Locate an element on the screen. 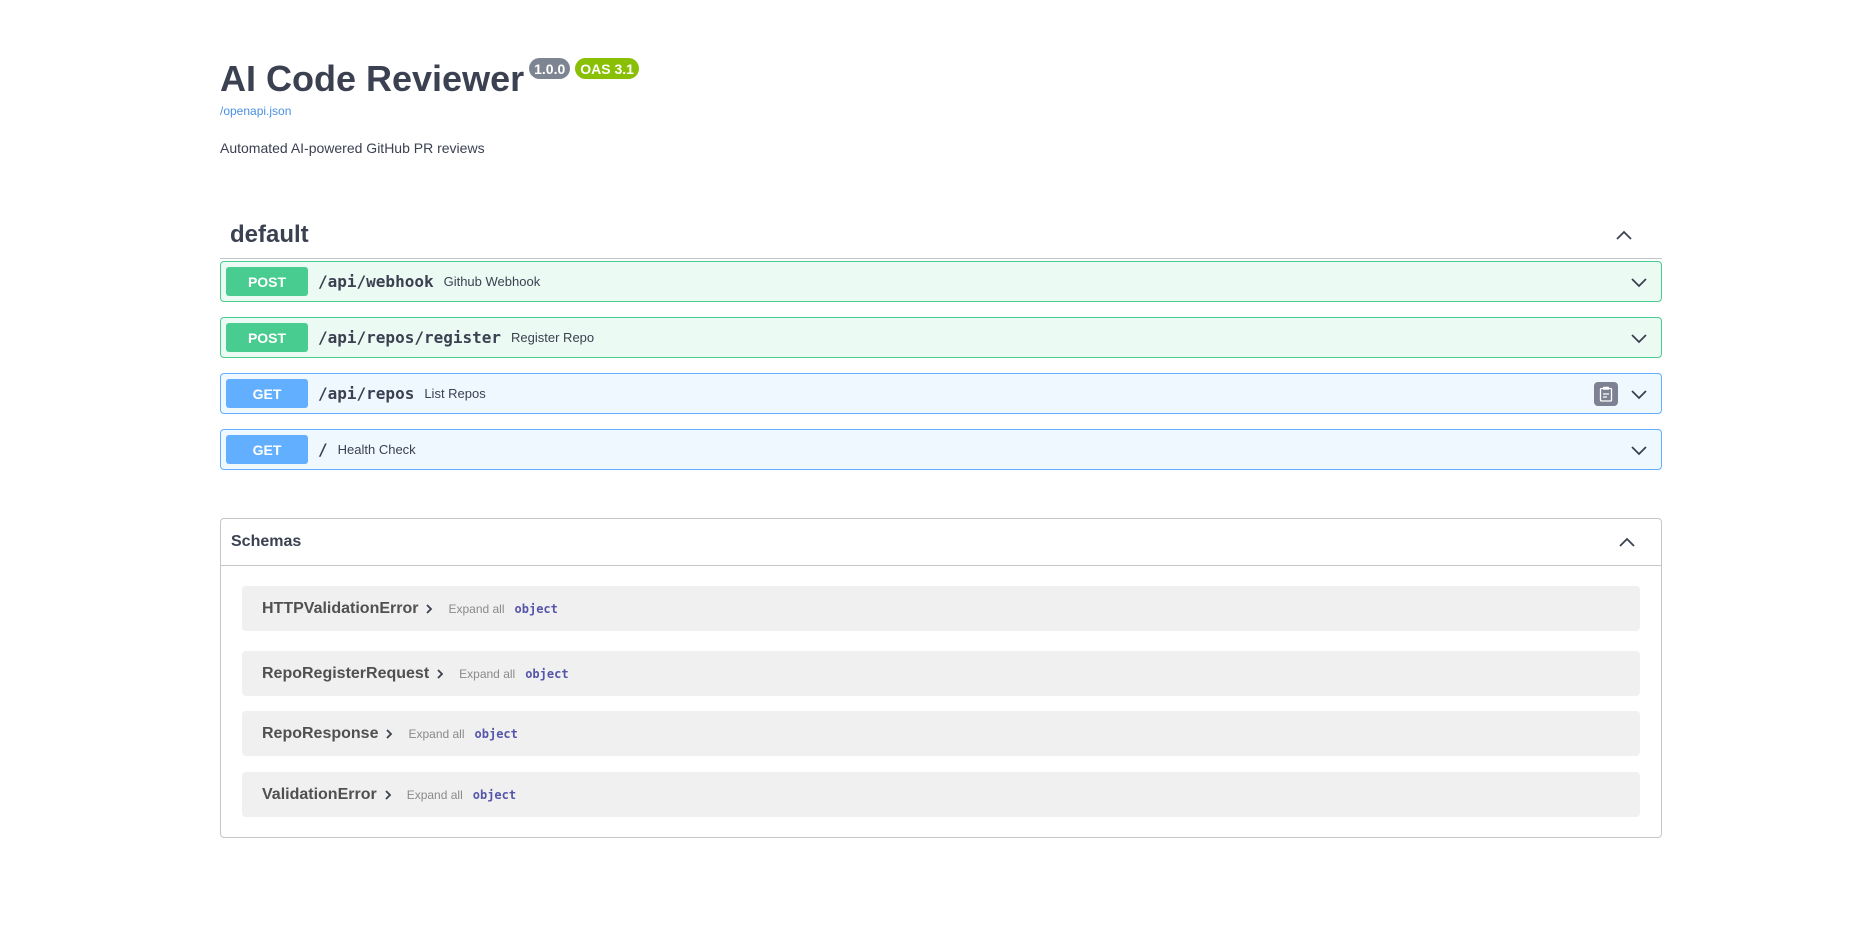 Image resolution: width=1854 pixels, height=927 pixels. operation-get-repos: GET /api/repos List Repos is located at coordinates (941, 393).